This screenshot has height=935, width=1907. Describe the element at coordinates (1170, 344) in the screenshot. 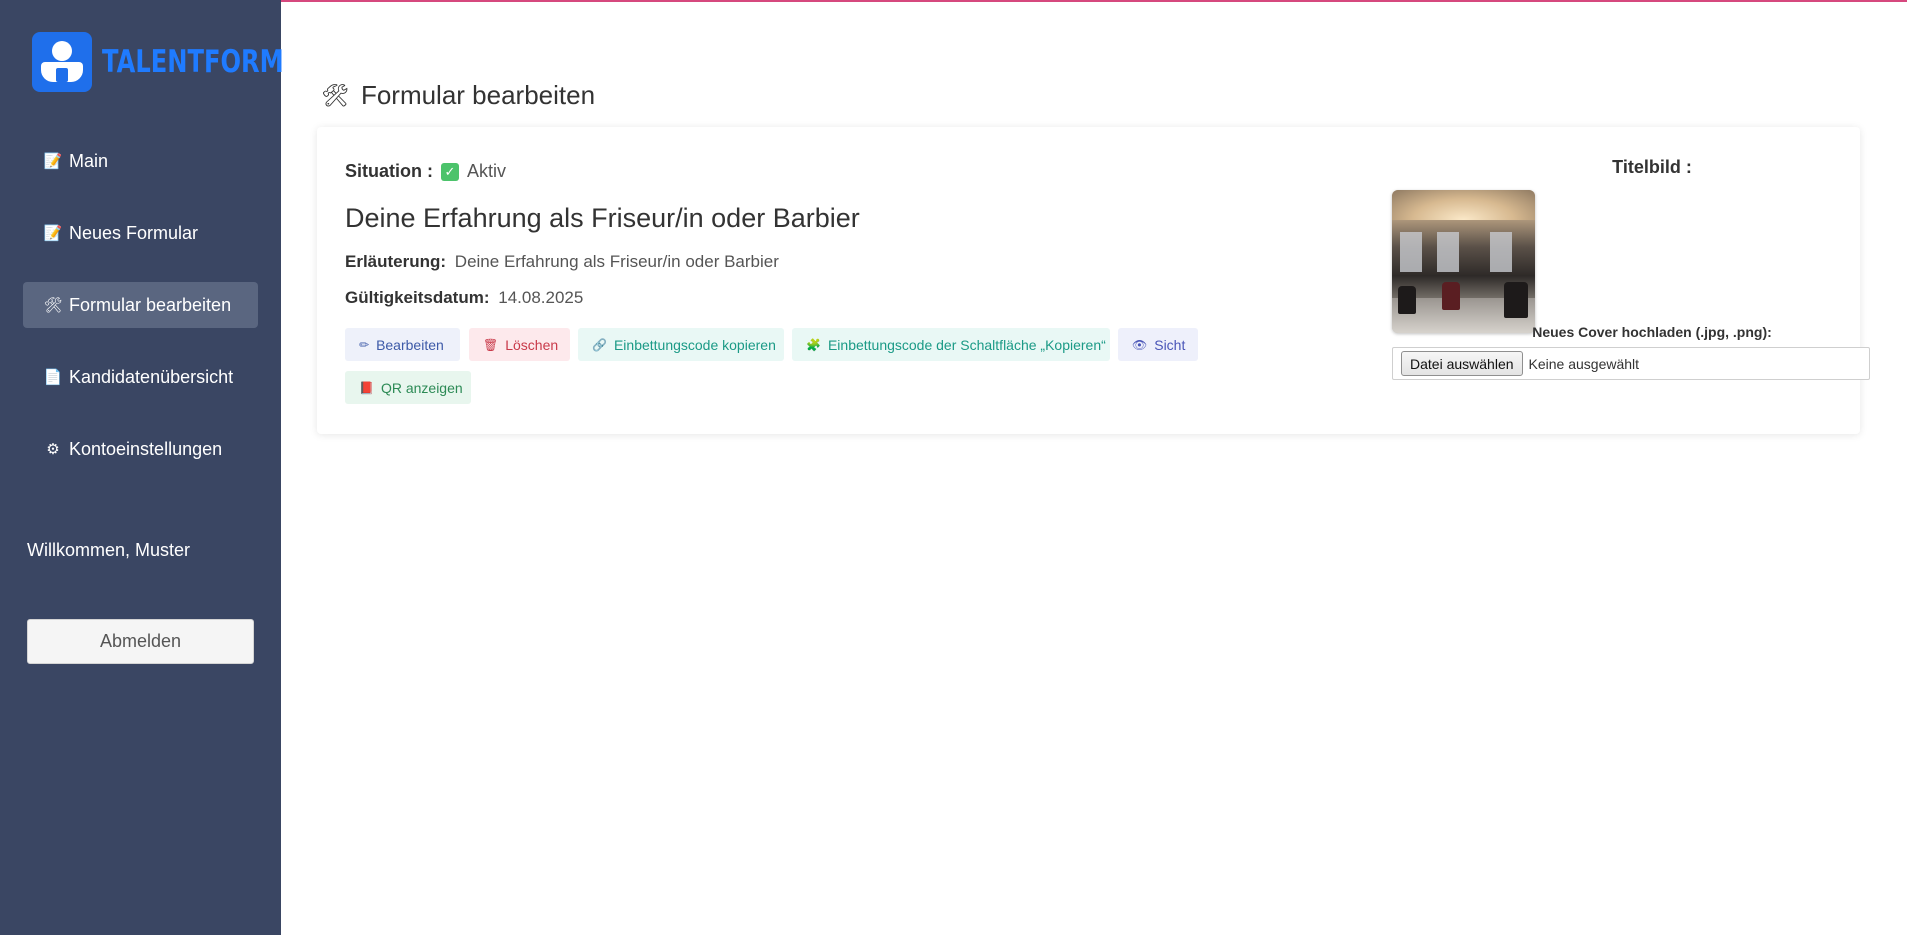

I see `view-button-label: Sicht` at that location.